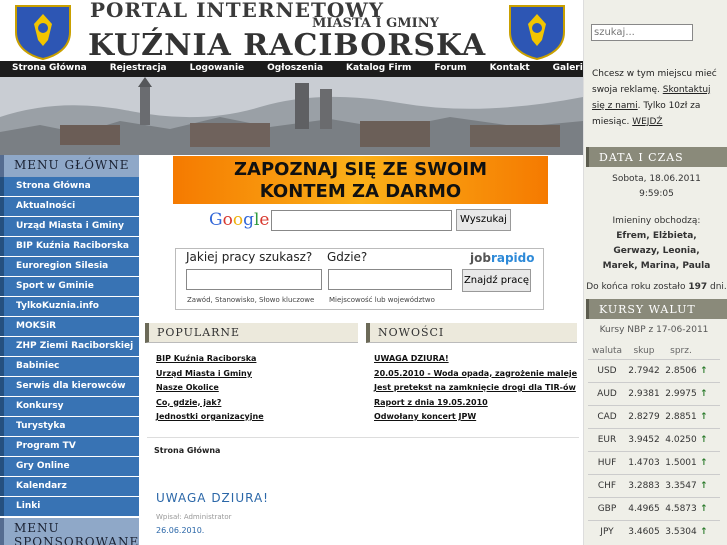  What do you see at coordinates (69, 166) in the screenshot?
I see `main-menu-header: MENU GŁÓWNE` at bounding box center [69, 166].